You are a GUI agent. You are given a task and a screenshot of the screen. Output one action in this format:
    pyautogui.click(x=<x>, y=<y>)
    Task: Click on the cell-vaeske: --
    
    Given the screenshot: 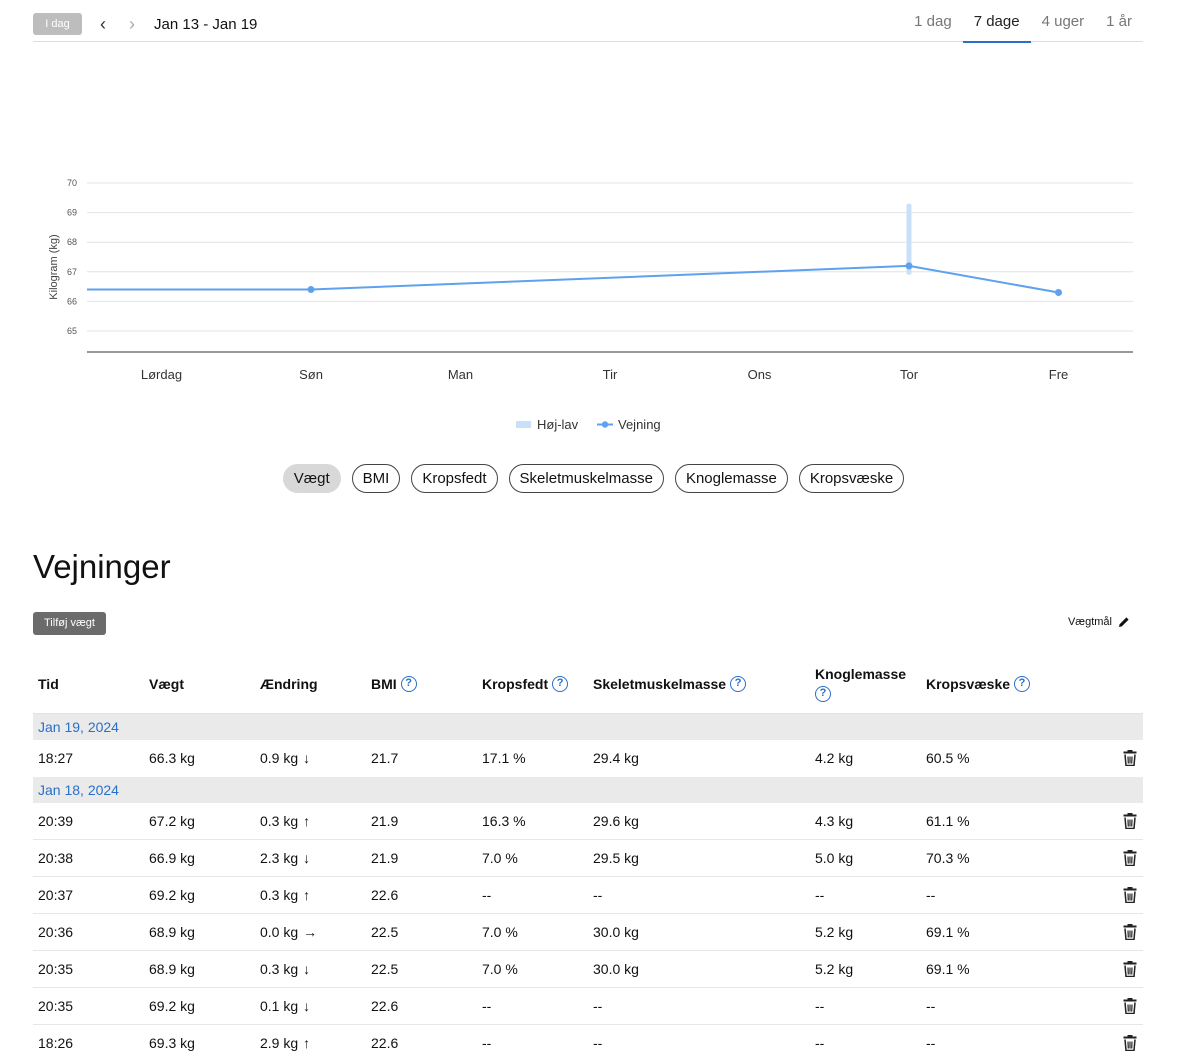 What is the action you would take?
    pyautogui.click(x=930, y=1006)
    